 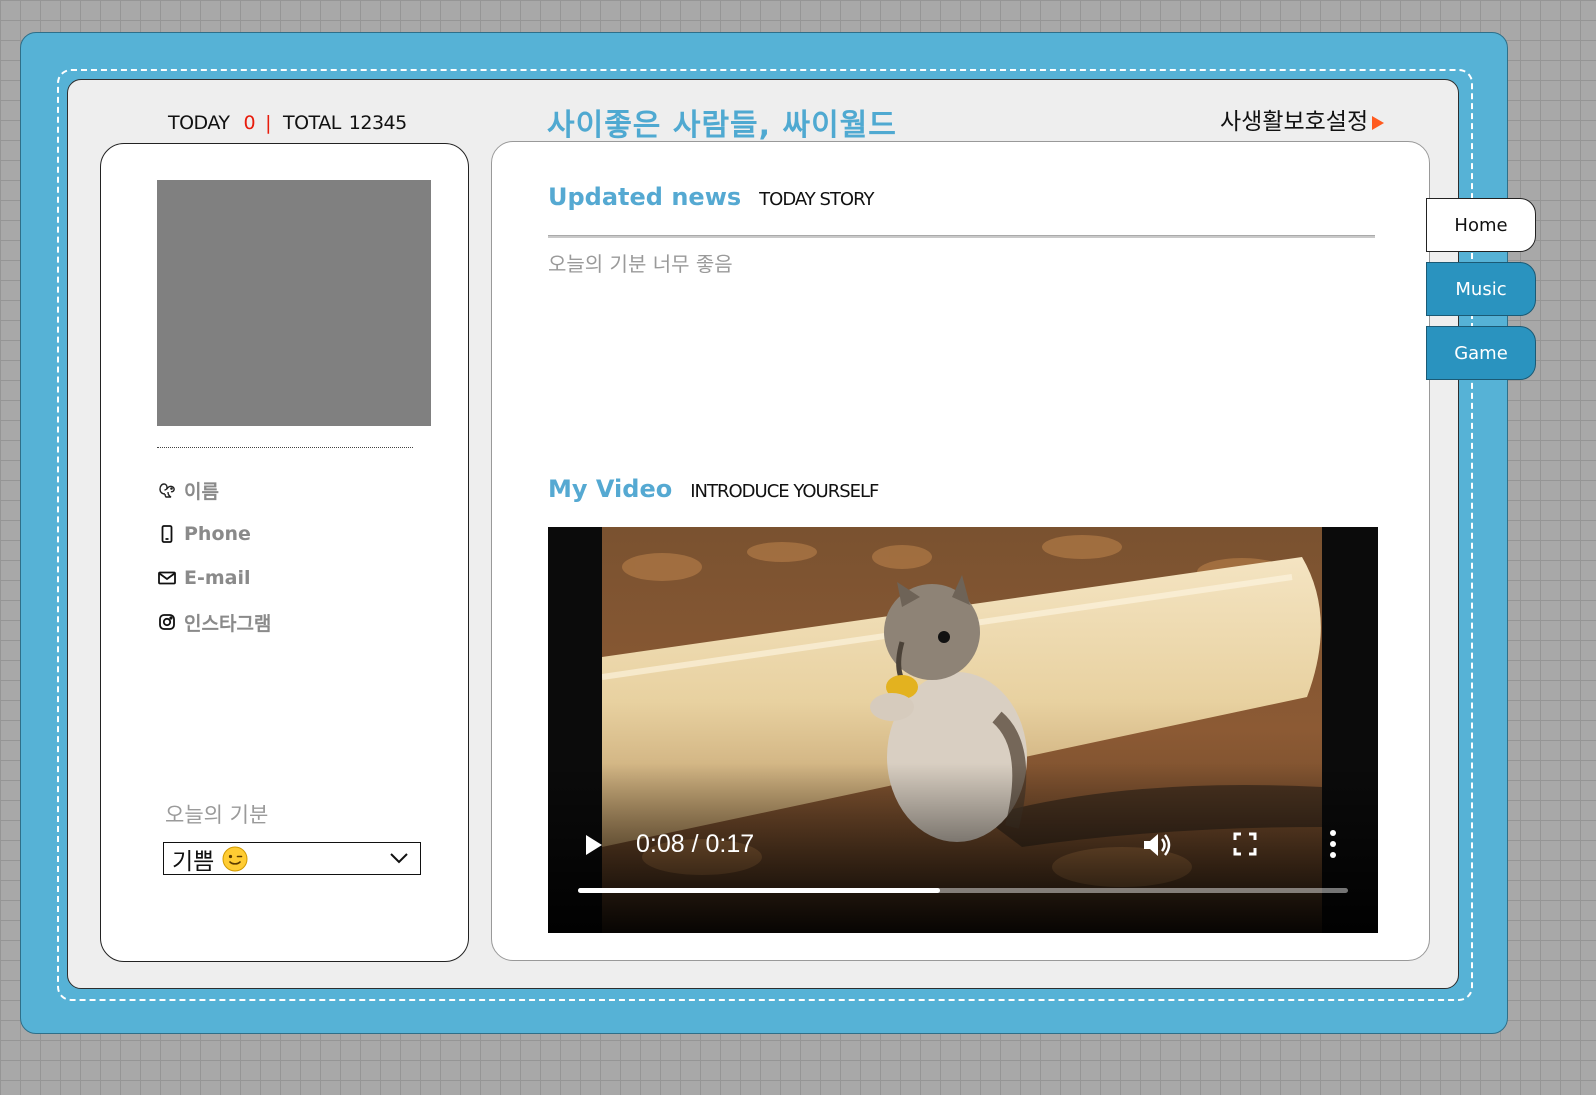 I want to click on video-header: My Video INTRODUCE YOURSELF, so click(x=713, y=489).